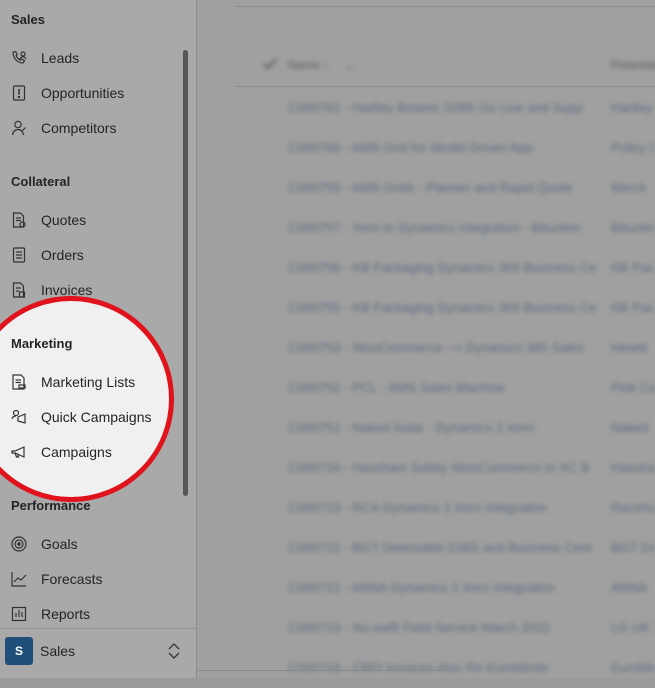 The image size is (655, 688). Describe the element at coordinates (633, 667) in the screenshot. I see `cell-secondary: Euroblin` at that location.